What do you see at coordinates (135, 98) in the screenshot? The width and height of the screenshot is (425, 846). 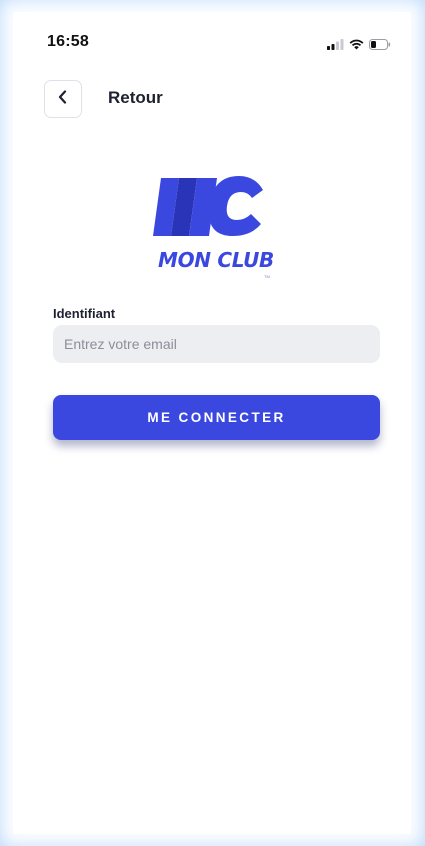 I see `back-label: Retour` at bounding box center [135, 98].